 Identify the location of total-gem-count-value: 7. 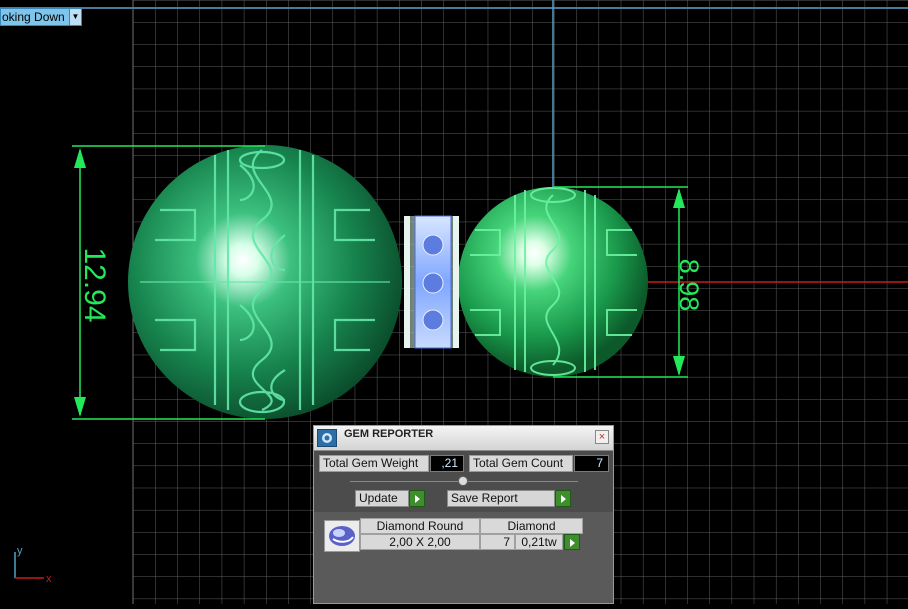
(591, 463).